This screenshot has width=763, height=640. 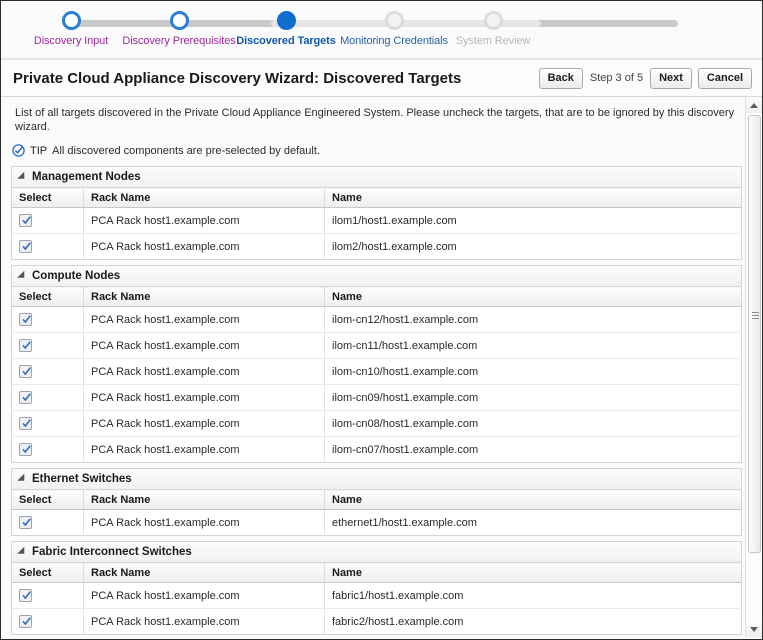 I want to click on row-target-name: ilom-cn07/host1.example.com, so click(x=405, y=449).